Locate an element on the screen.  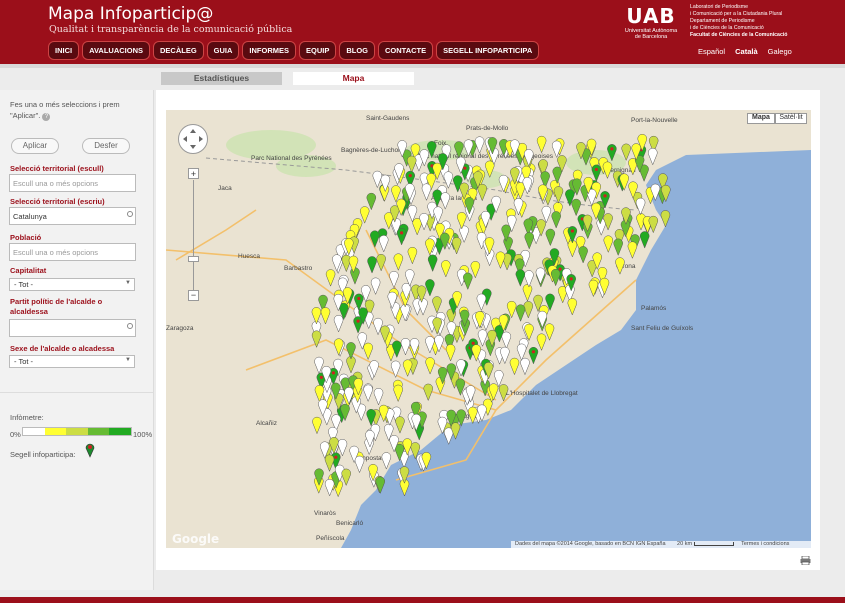
capital-label: Capitalitat is located at coordinates (28, 270).